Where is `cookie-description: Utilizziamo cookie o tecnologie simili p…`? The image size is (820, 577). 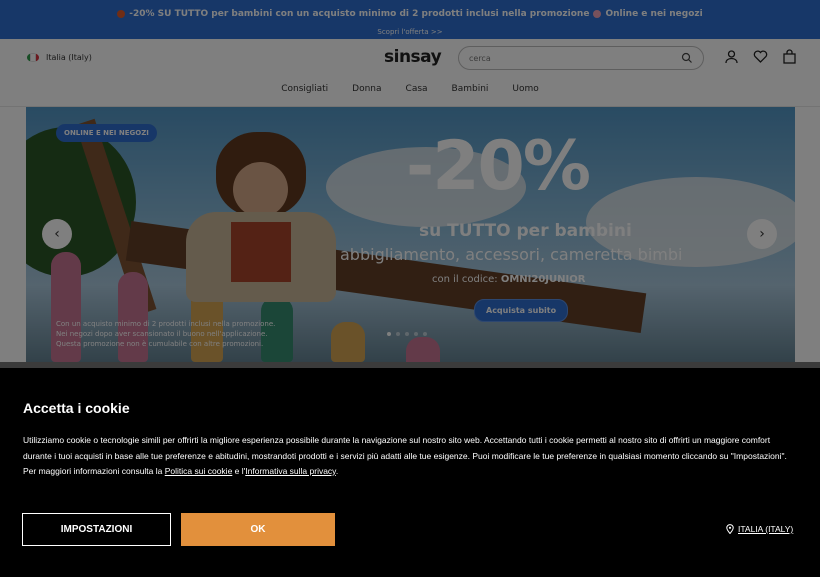 cookie-description: Utilizziamo cookie o tecnologie simili p… is located at coordinates (412, 456).